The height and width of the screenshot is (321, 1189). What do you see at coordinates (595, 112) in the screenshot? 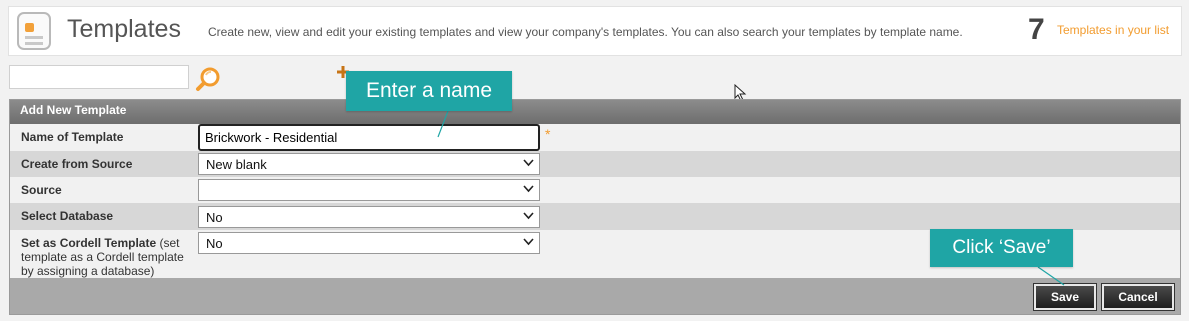
I see `panel-header: Add New Template` at bounding box center [595, 112].